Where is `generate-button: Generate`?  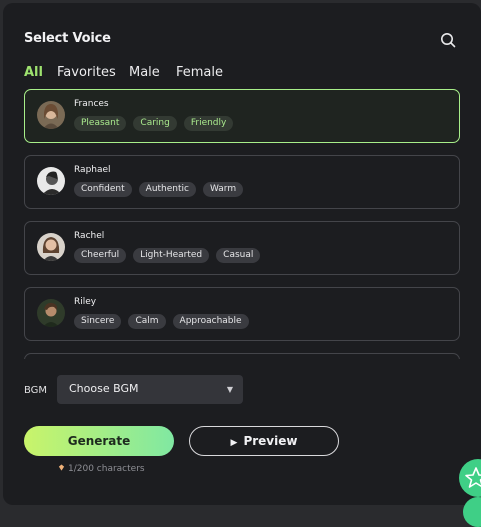 generate-button: Generate is located at coordinates (99, 441).